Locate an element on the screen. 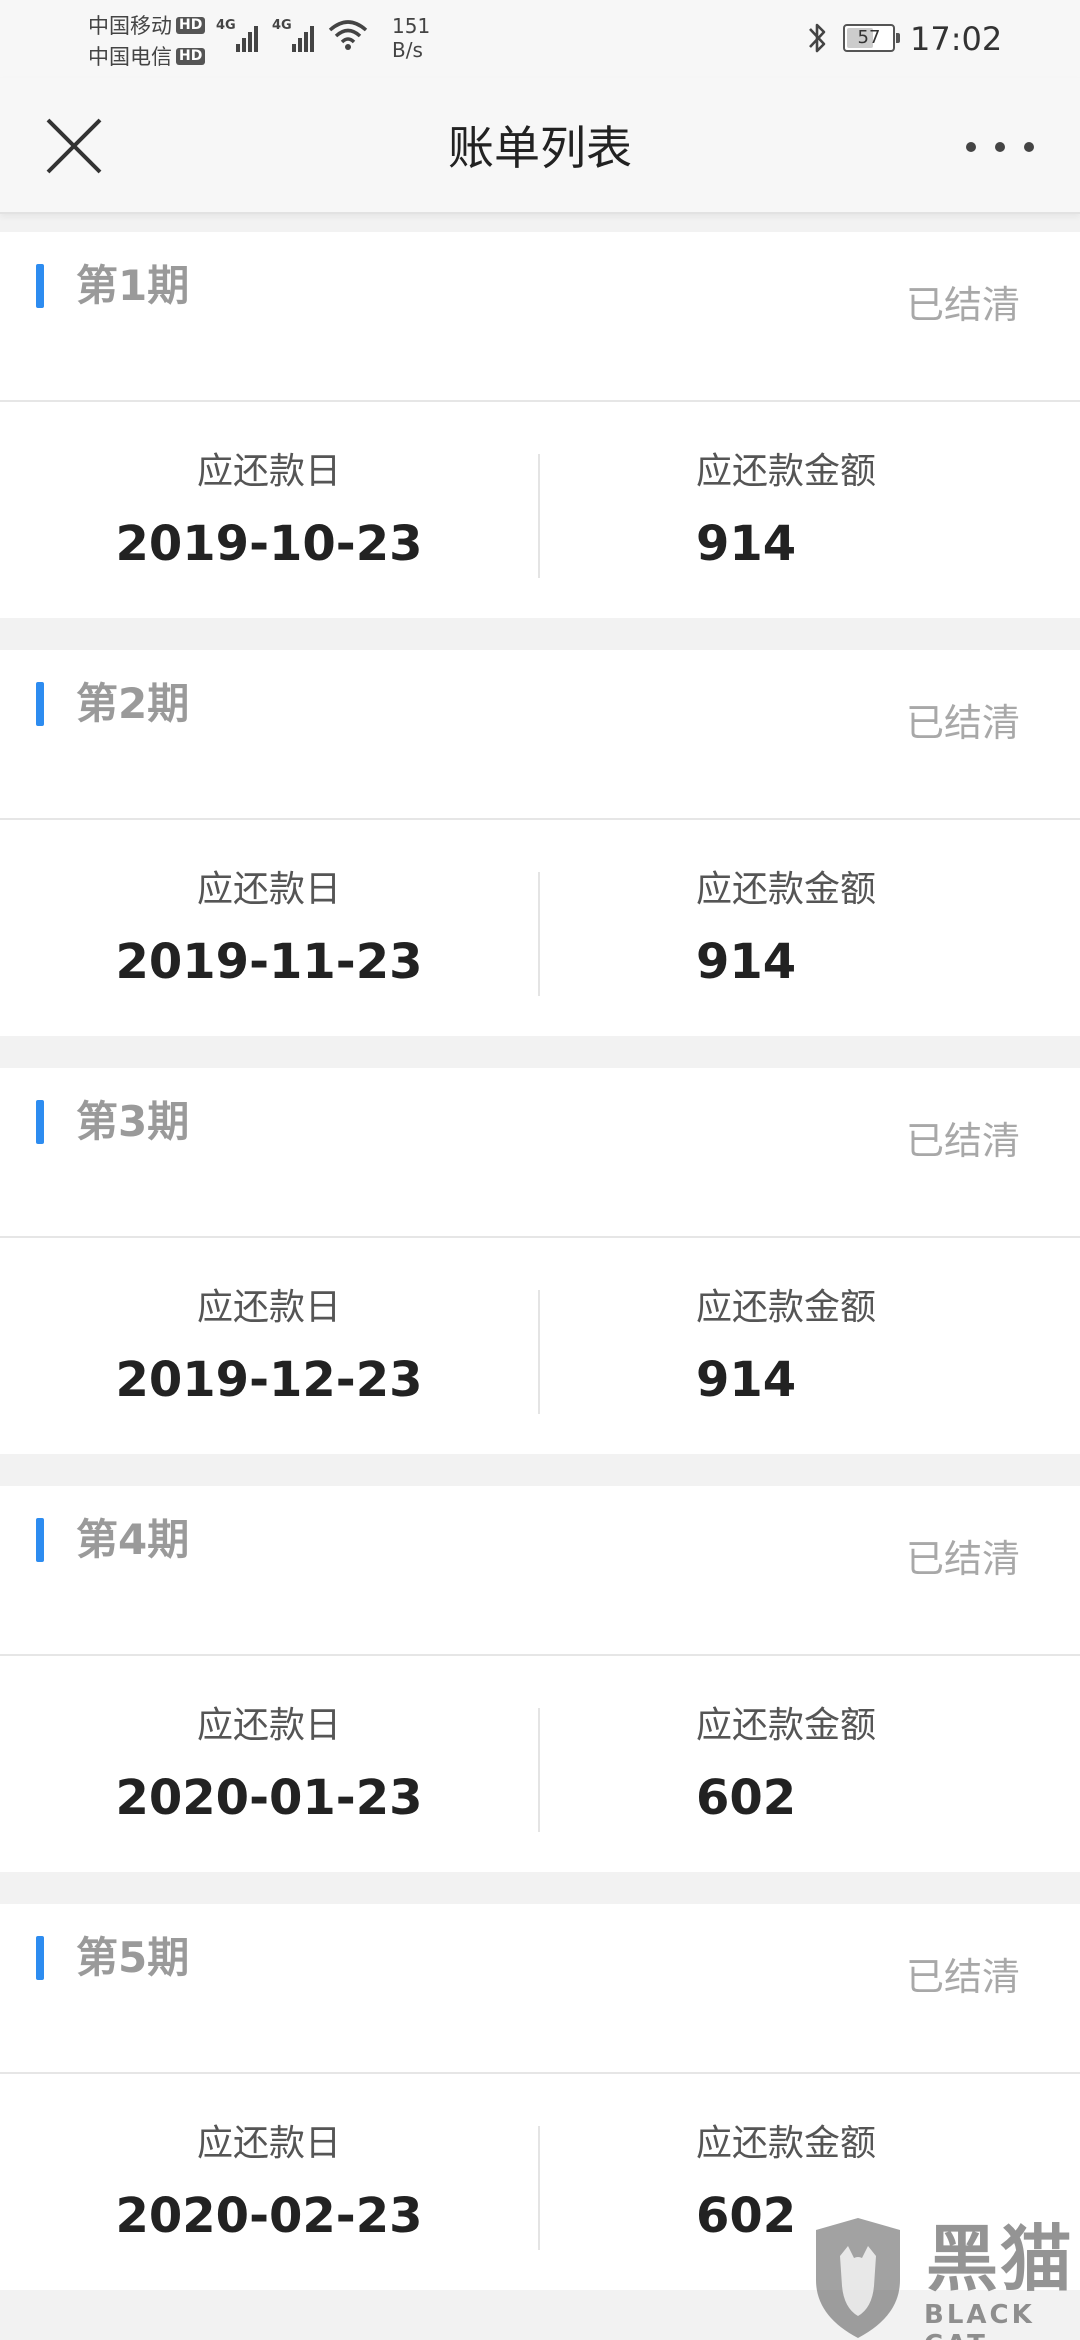 This screenshot has height=2340, width=1080. more-icon is located at coordinates (1000, 147).